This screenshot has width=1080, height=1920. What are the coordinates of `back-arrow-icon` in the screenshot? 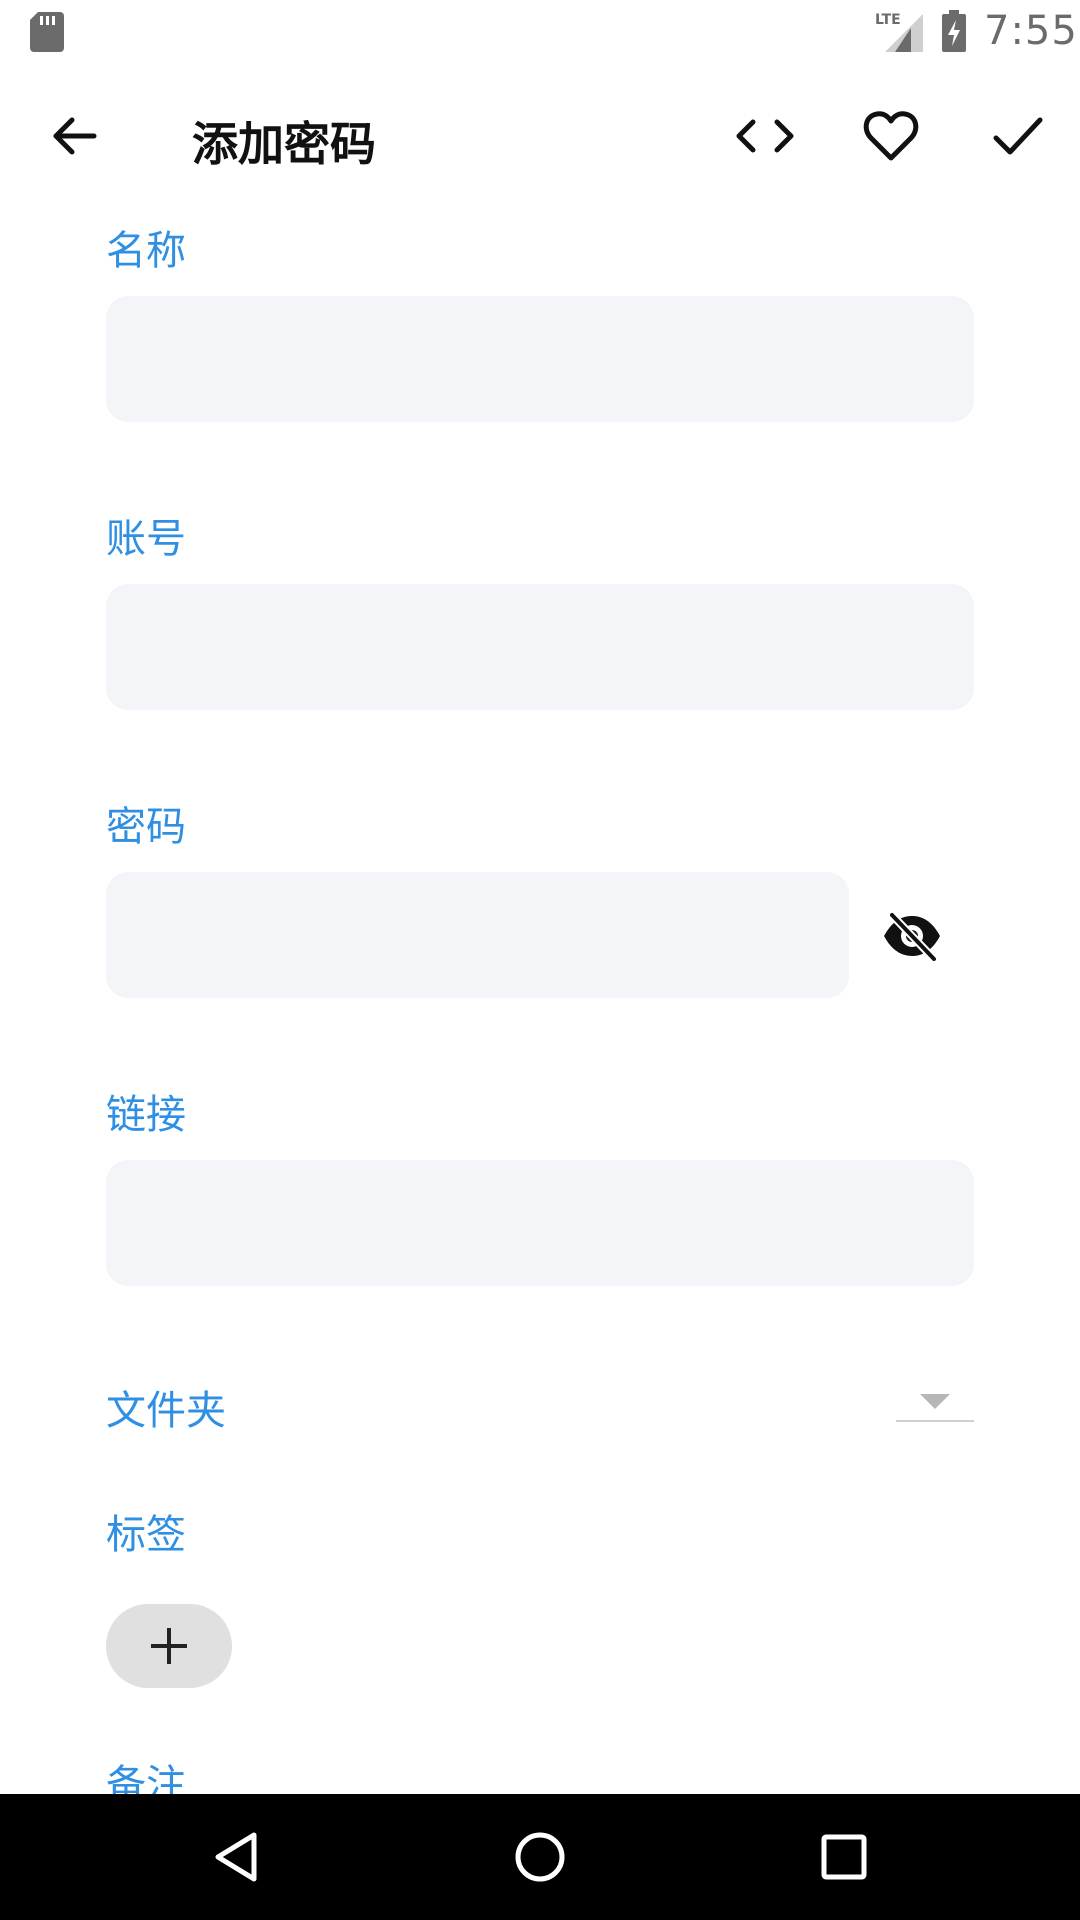 It's located at (75, 136).